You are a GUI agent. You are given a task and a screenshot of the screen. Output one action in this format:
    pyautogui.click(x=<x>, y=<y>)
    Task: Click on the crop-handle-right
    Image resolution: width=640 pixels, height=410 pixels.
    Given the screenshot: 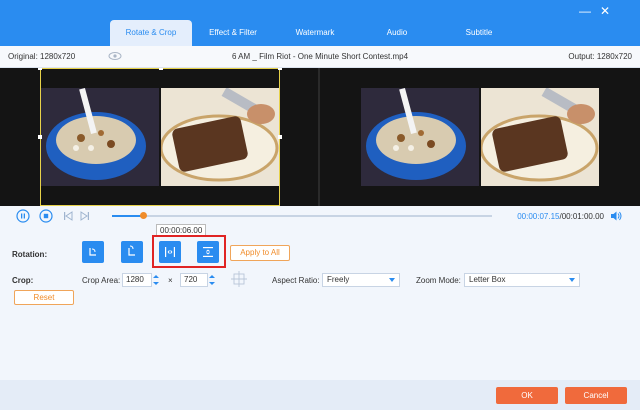 What is the action you would take?
    pyautogui.click(x=280, y=137)
    